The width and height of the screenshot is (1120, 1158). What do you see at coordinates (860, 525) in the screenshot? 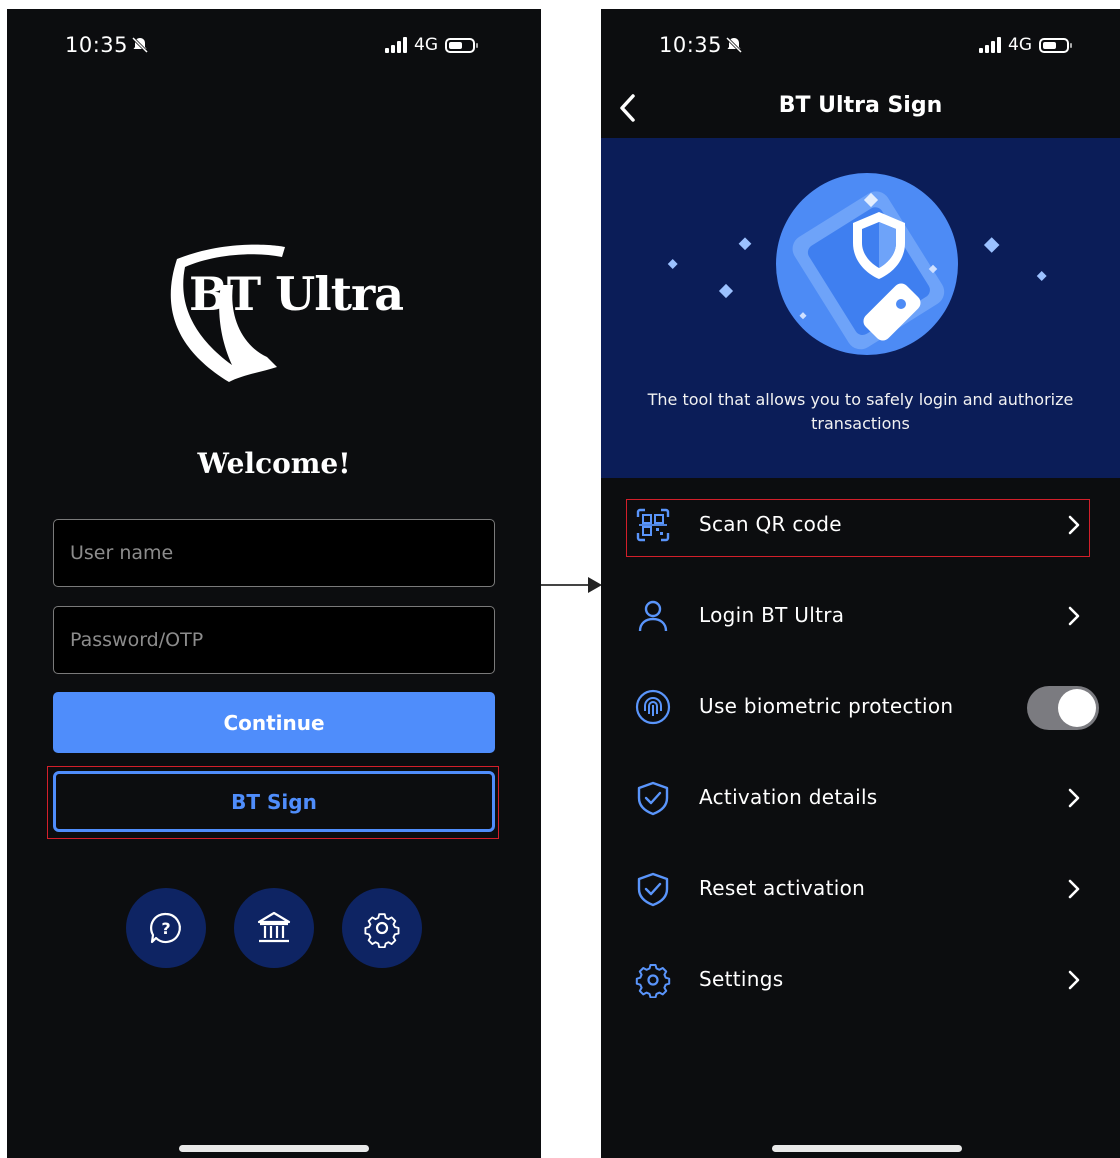
I see `menu-item-scan-qr: Scan QR code` at bounding box center [860, 525].